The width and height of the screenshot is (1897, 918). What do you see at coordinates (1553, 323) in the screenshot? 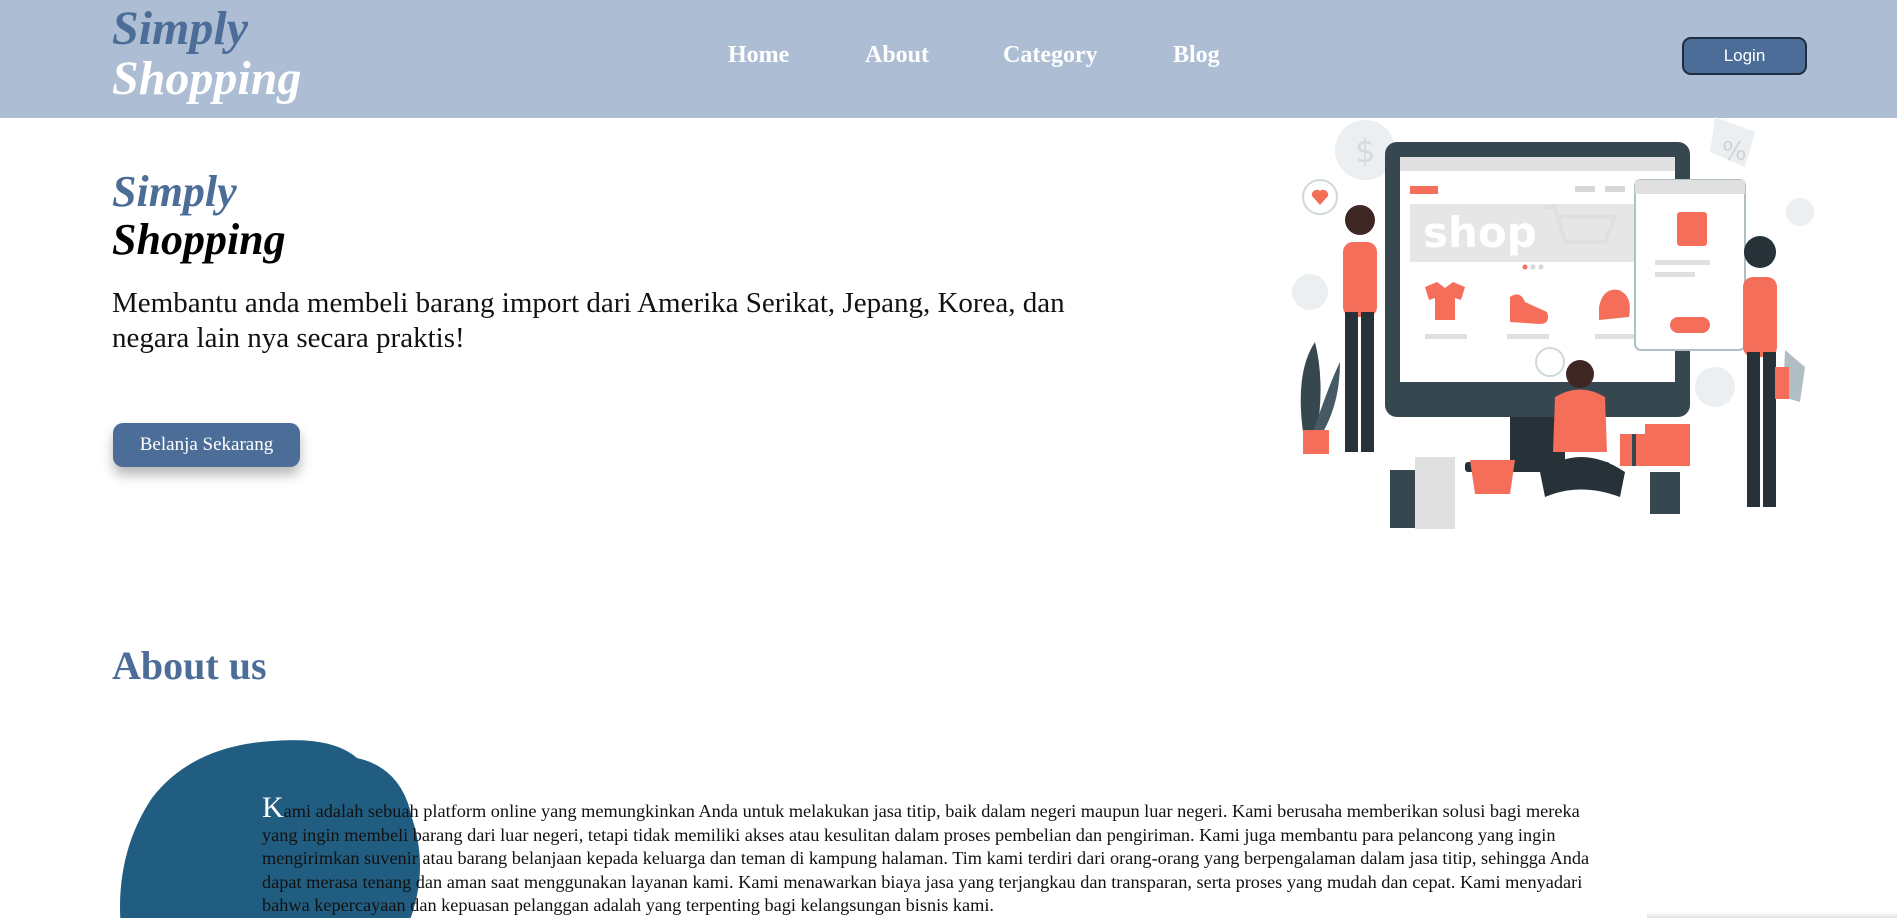
I see `shopping-illustration: $ % shop` at bounding box center [1553, 323].